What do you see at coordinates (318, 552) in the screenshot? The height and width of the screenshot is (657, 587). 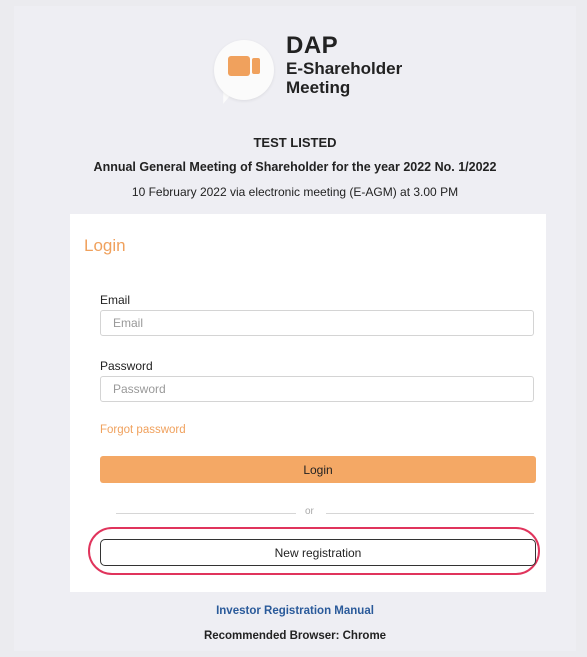 I see `new-registration-button: New registration` at bounding box center [318, 552].